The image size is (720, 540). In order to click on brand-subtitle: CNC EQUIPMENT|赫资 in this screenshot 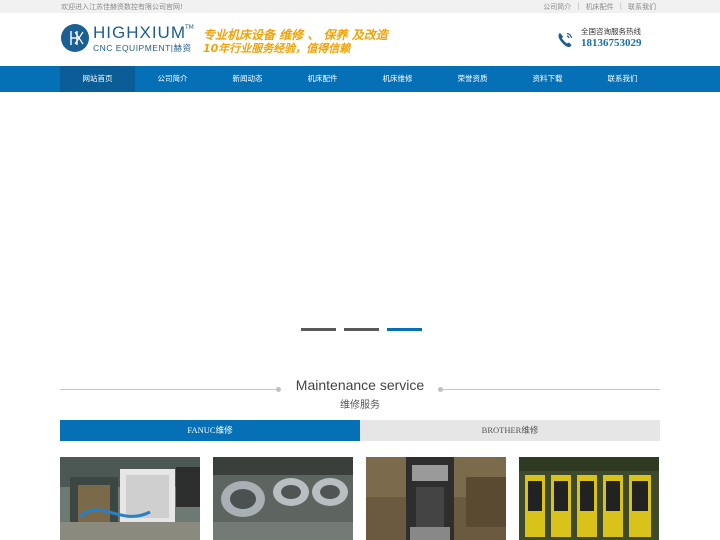, I will do `click(142, 48)`.